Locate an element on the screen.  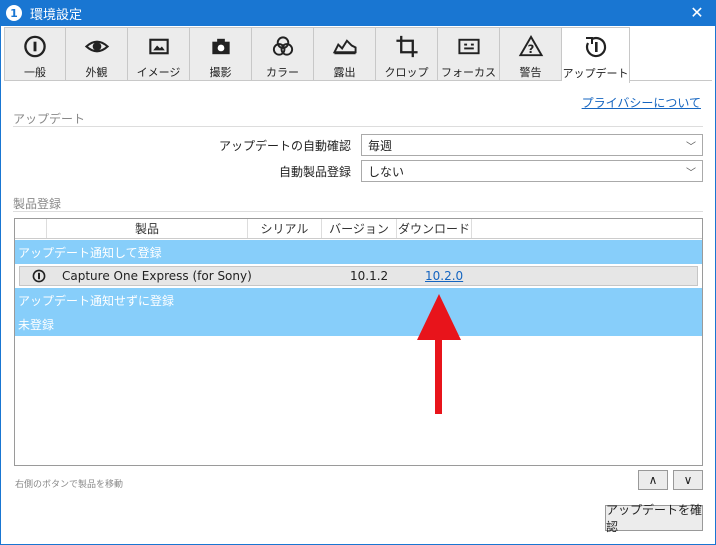
tab-warning: ? 警告 is located at coordinates (531, 53).